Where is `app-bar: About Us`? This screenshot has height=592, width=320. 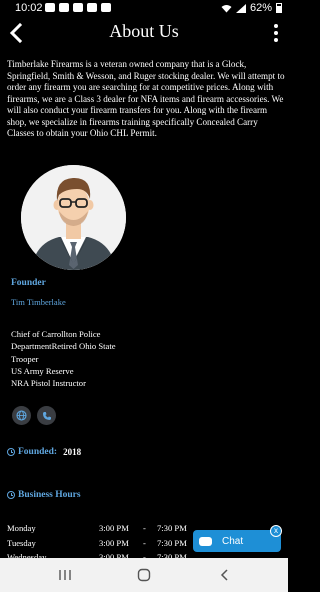
app-bar: About Us is located at coordinates (144, 33).